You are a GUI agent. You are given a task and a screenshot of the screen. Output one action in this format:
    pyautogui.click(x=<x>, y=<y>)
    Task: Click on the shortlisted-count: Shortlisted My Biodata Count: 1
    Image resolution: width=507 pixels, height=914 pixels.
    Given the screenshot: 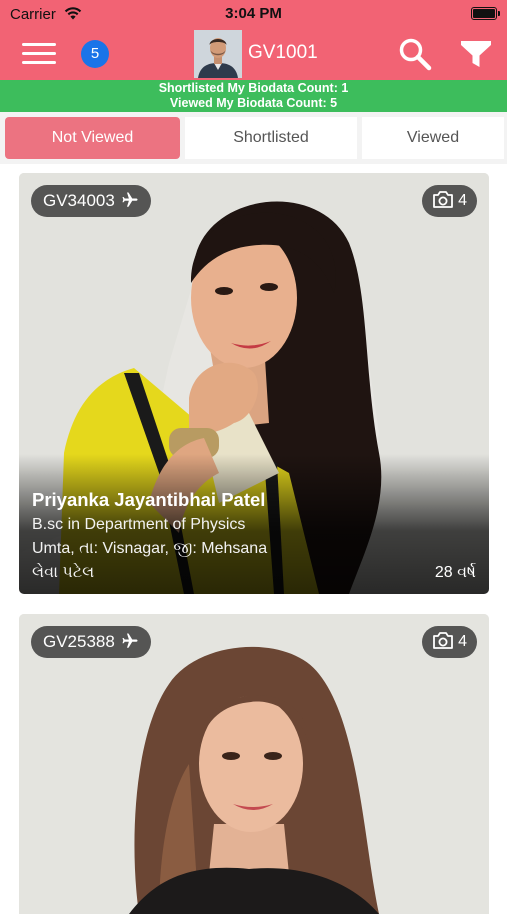 What is the action you would take?
    pyautogui.click(x=253, y=88)
    